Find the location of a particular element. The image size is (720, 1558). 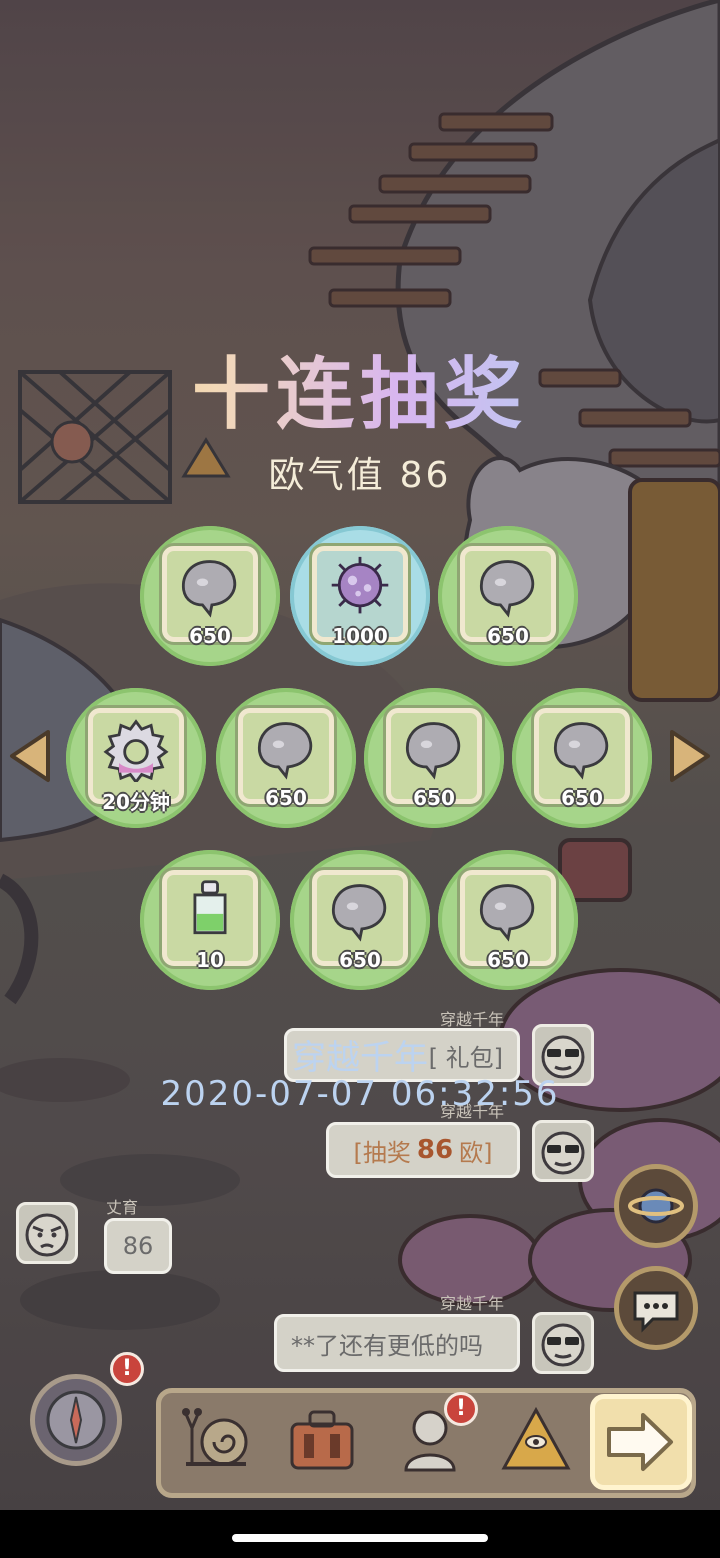

luck-value: 86 is located at coordinates (425, 475).